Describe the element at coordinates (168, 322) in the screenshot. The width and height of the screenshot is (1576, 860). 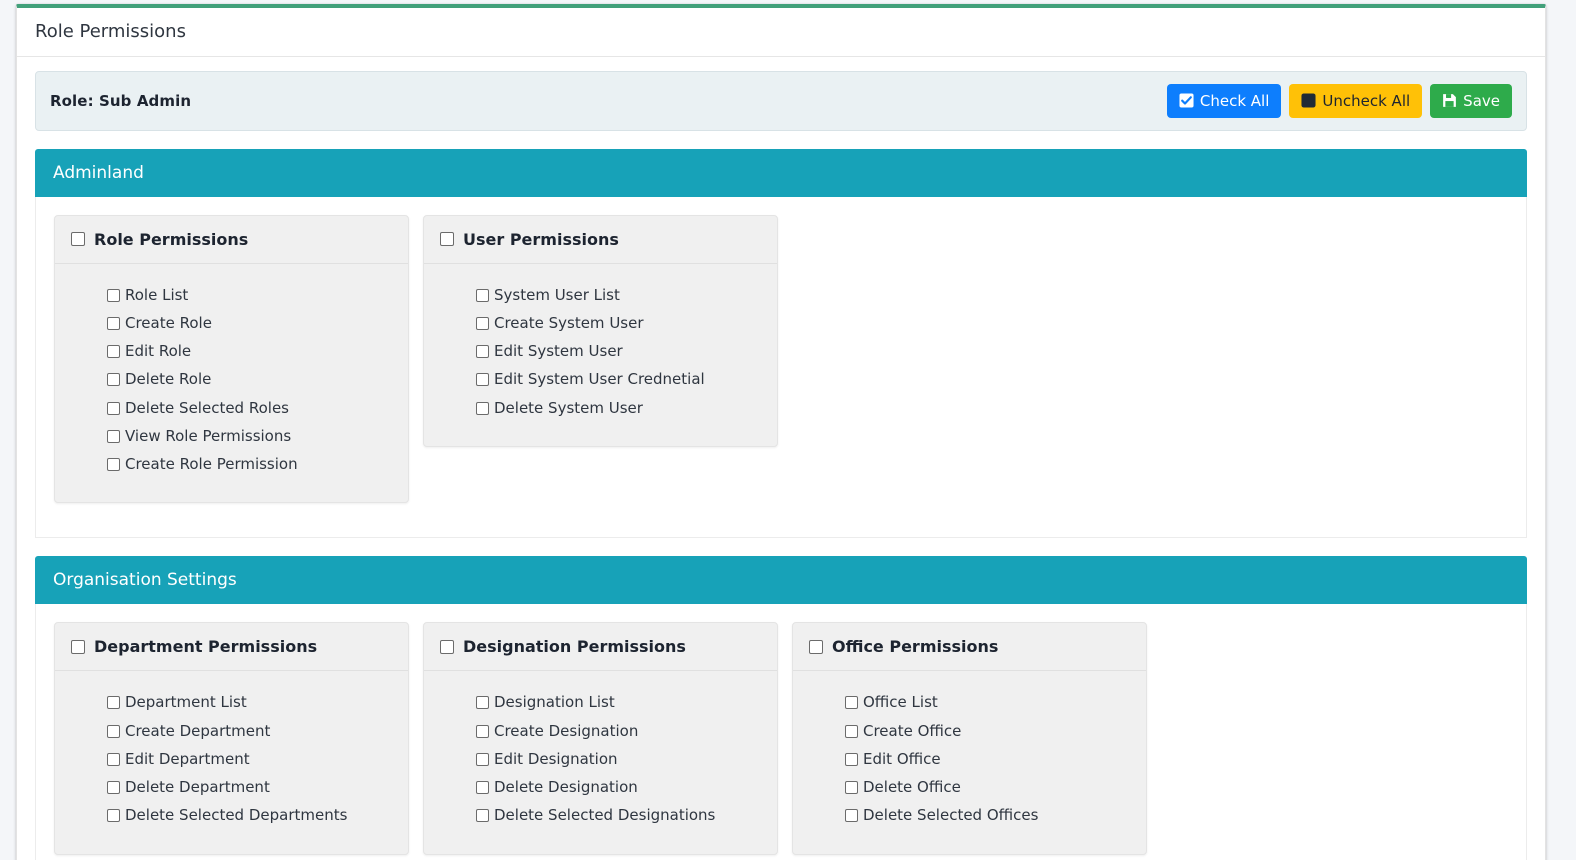
I see `permission-label: Create Role` at that location.